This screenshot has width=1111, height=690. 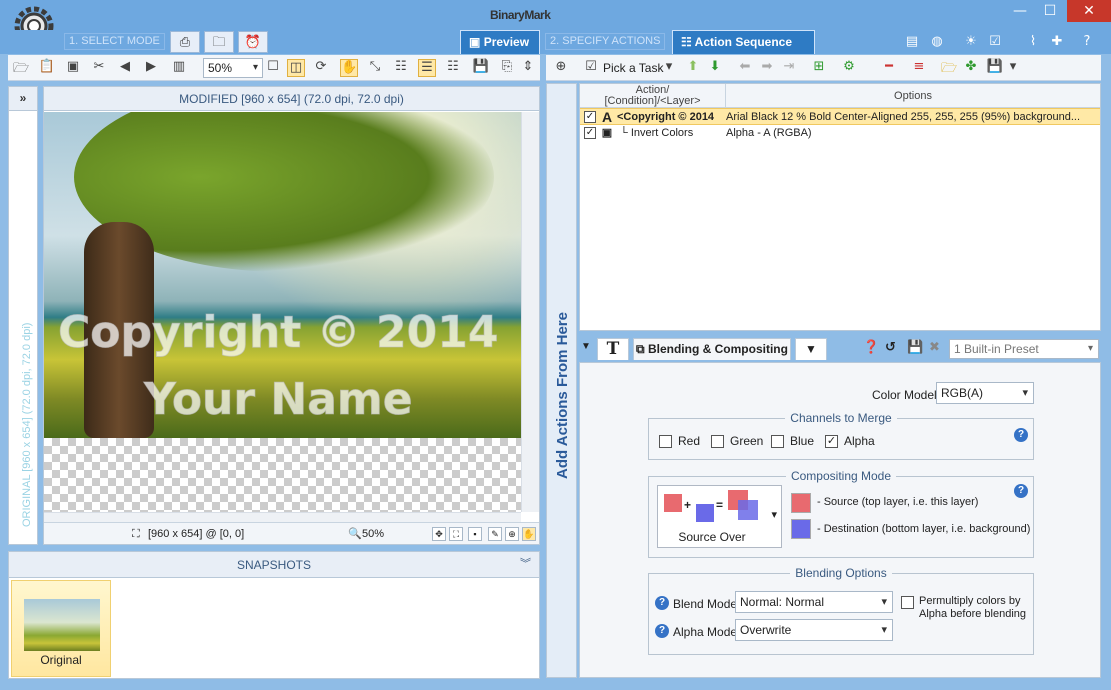 I want to click on checklist-icon: ☑, so click(x=995, y=42).